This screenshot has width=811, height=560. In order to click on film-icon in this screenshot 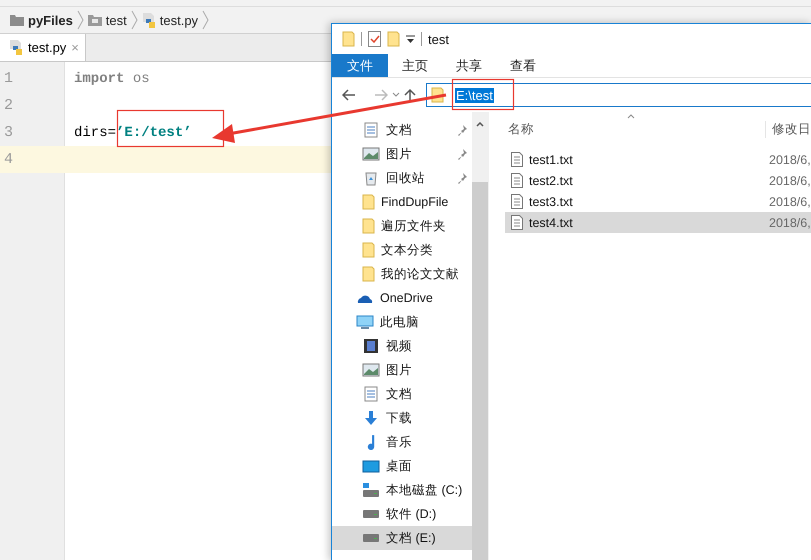, I will do `click(371, 346)`.